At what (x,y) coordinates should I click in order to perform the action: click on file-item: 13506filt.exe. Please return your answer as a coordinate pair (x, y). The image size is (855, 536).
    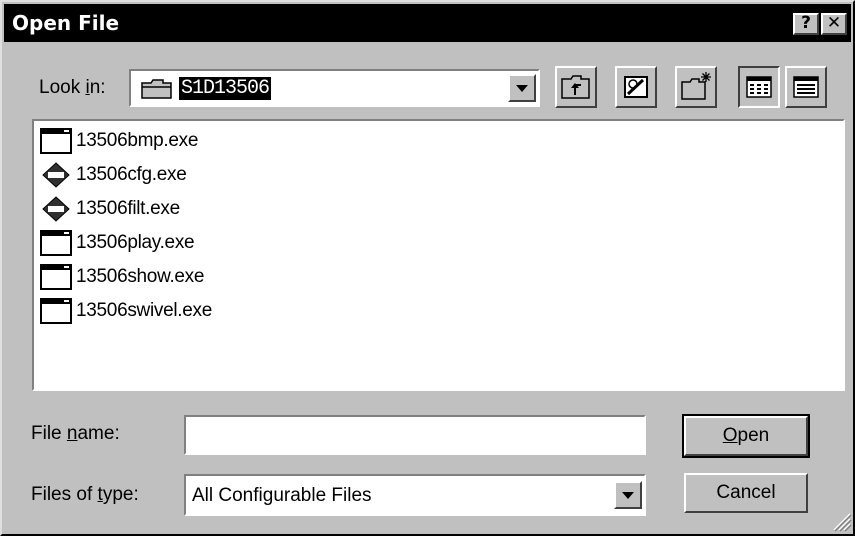
    Looking at the image, I should click on (109, 209).